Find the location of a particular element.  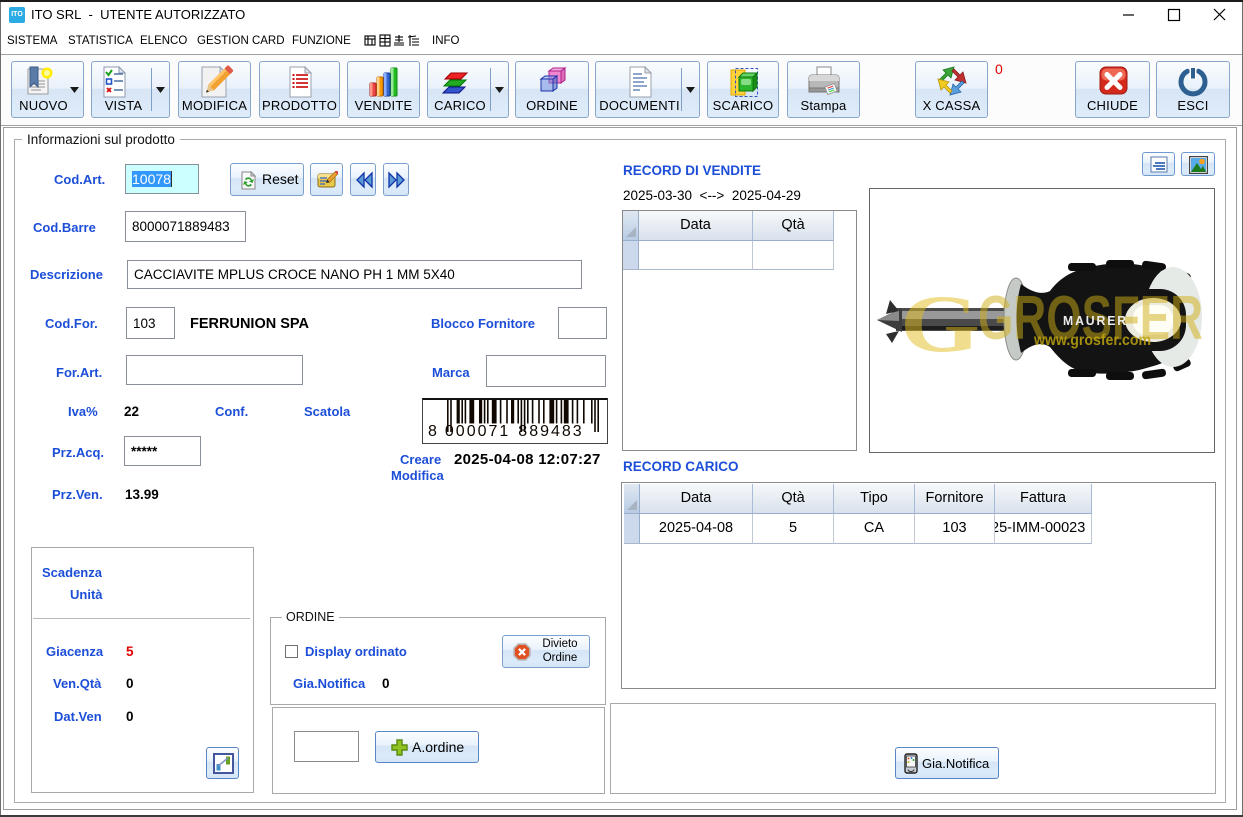

svg-text: www.grosfer.com is located at coordinates (1092, 340).